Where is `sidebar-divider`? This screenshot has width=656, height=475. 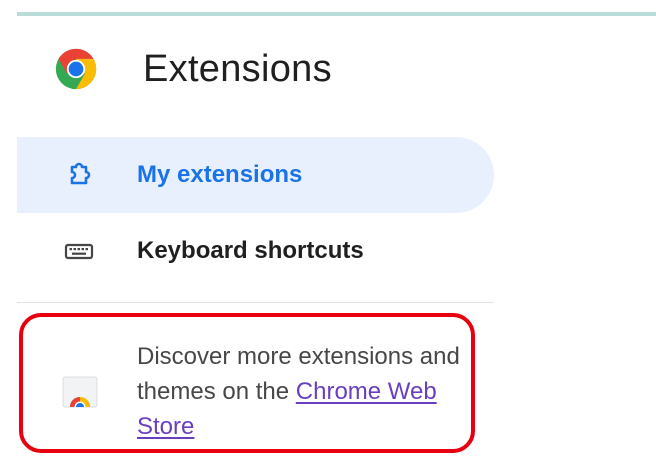 sidebar-divider is located at coordinates (255, 302).